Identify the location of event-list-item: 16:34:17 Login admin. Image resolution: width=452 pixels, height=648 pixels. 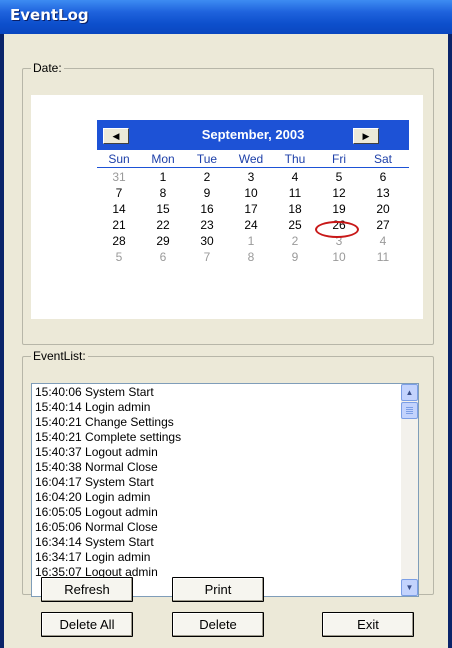
(92, 557).